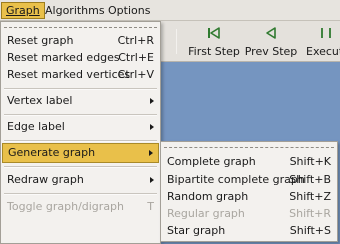 The width and height of the screenshot is (340, 244). I want to click on star-graph-shortcut: Shift+S, so click(310, 230).